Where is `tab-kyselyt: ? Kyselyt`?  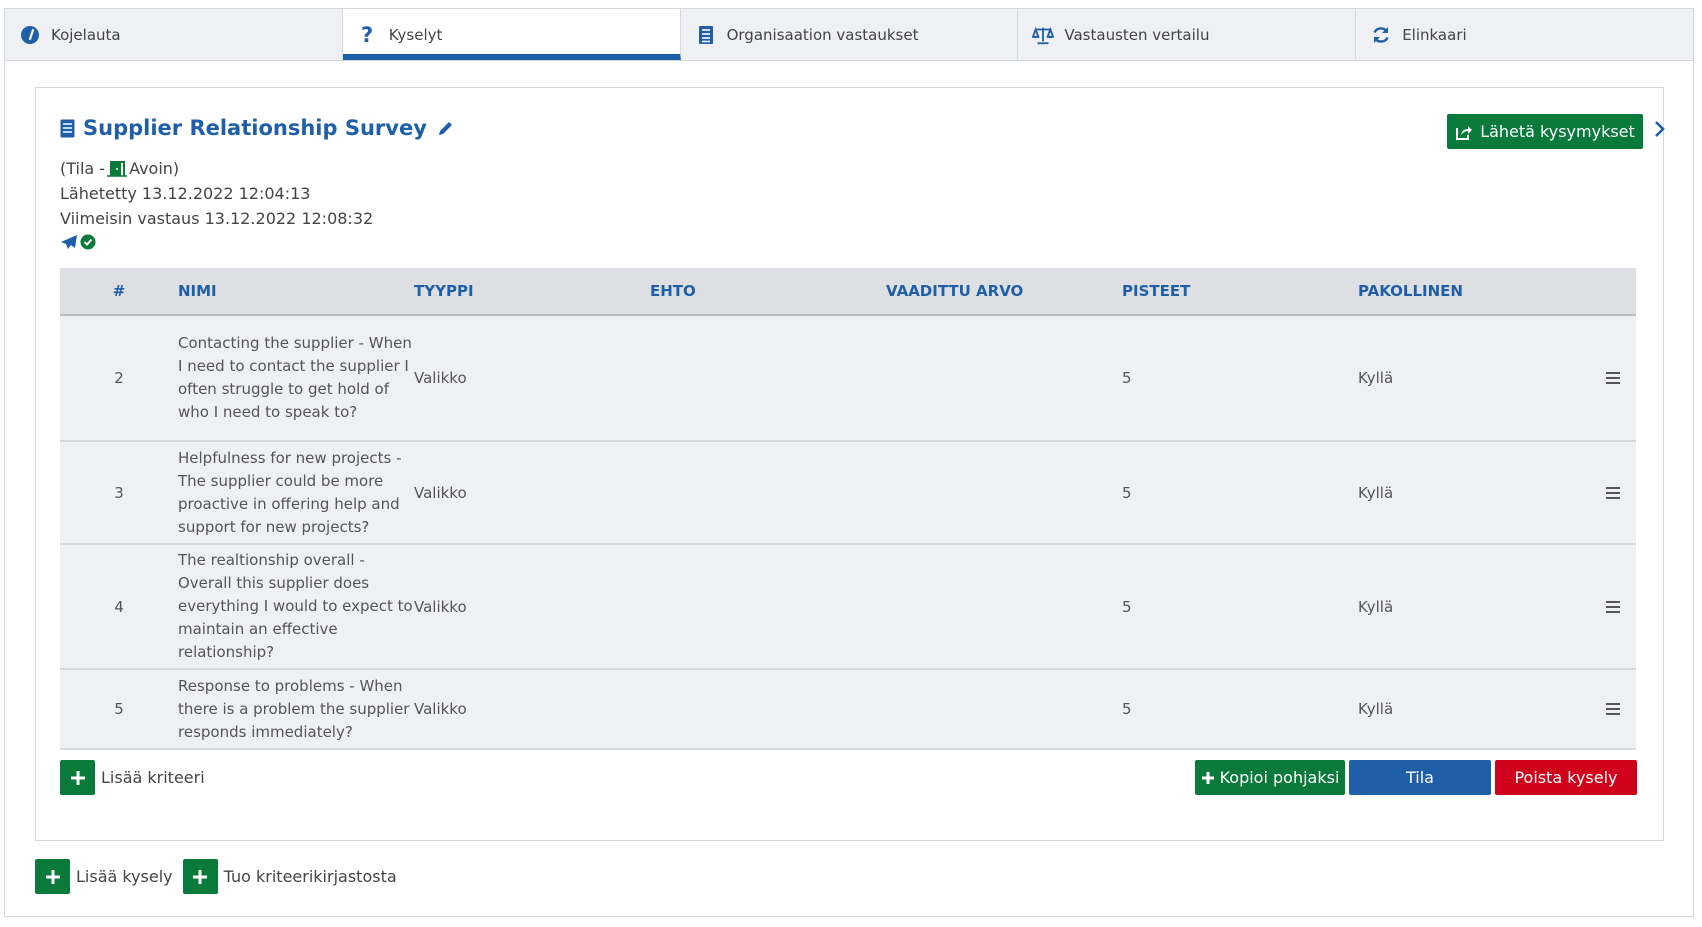 tab-kyselyt: ? Kyselyt is located at coordinates (511, 34).